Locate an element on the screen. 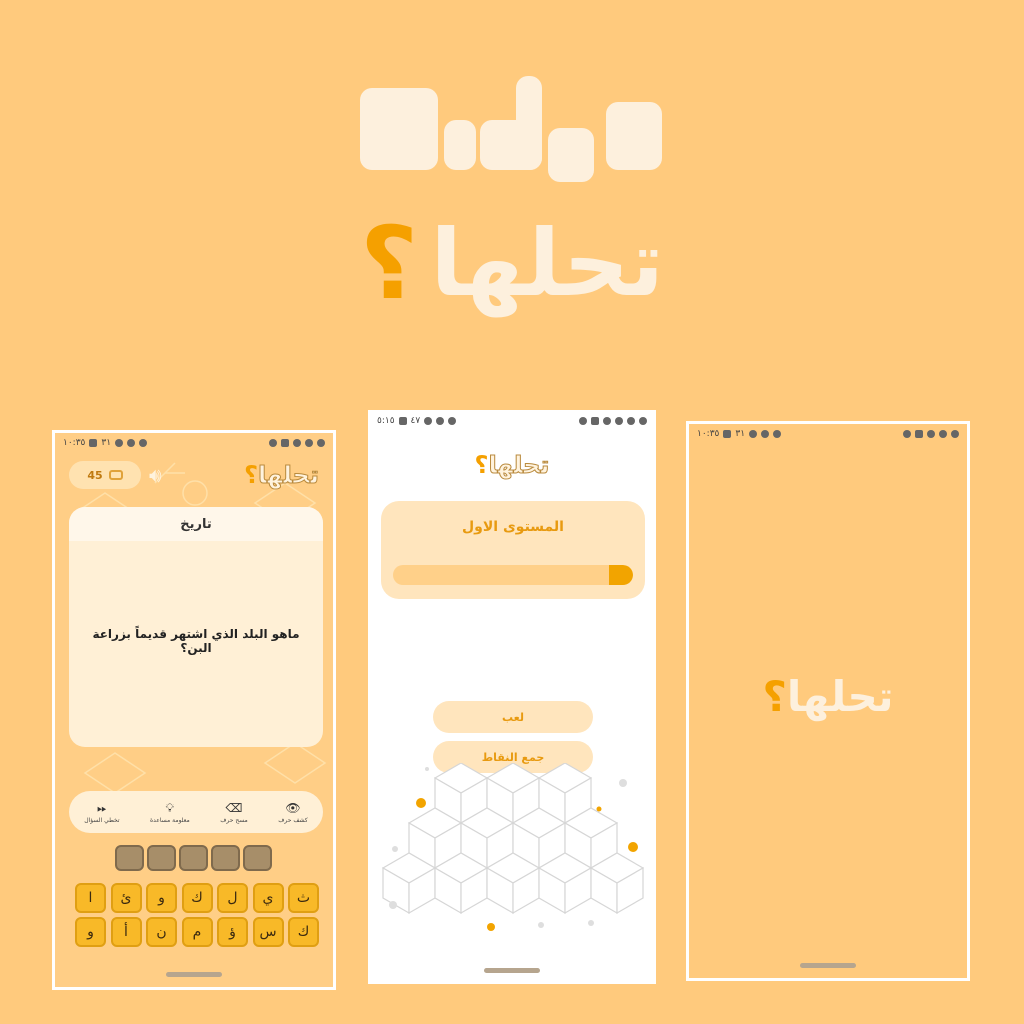 The image size is (1024, 1024). hint-button: 💡︎ معلومة مساعدة is located at coordinates (170, 812).